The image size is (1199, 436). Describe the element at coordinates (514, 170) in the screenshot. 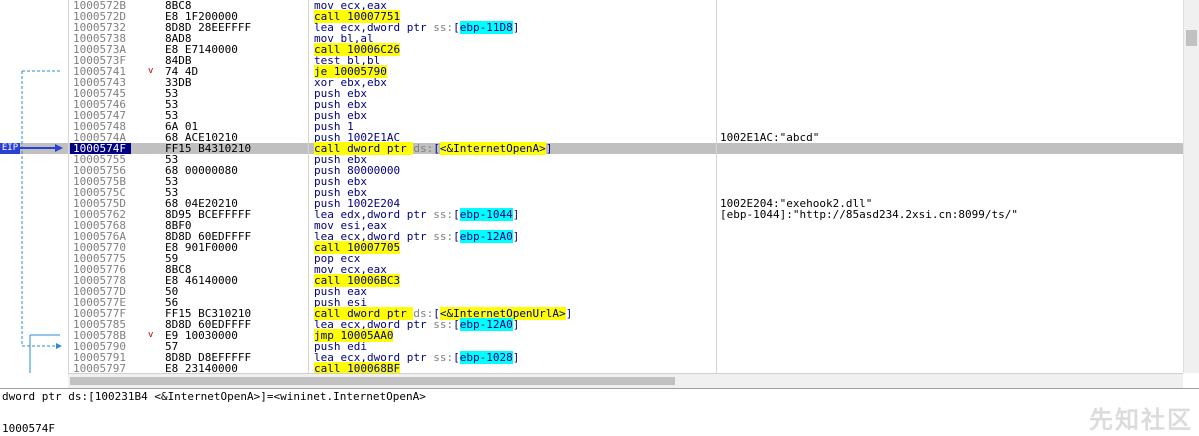

I see `instruction-cell: push 80000000` at that location.